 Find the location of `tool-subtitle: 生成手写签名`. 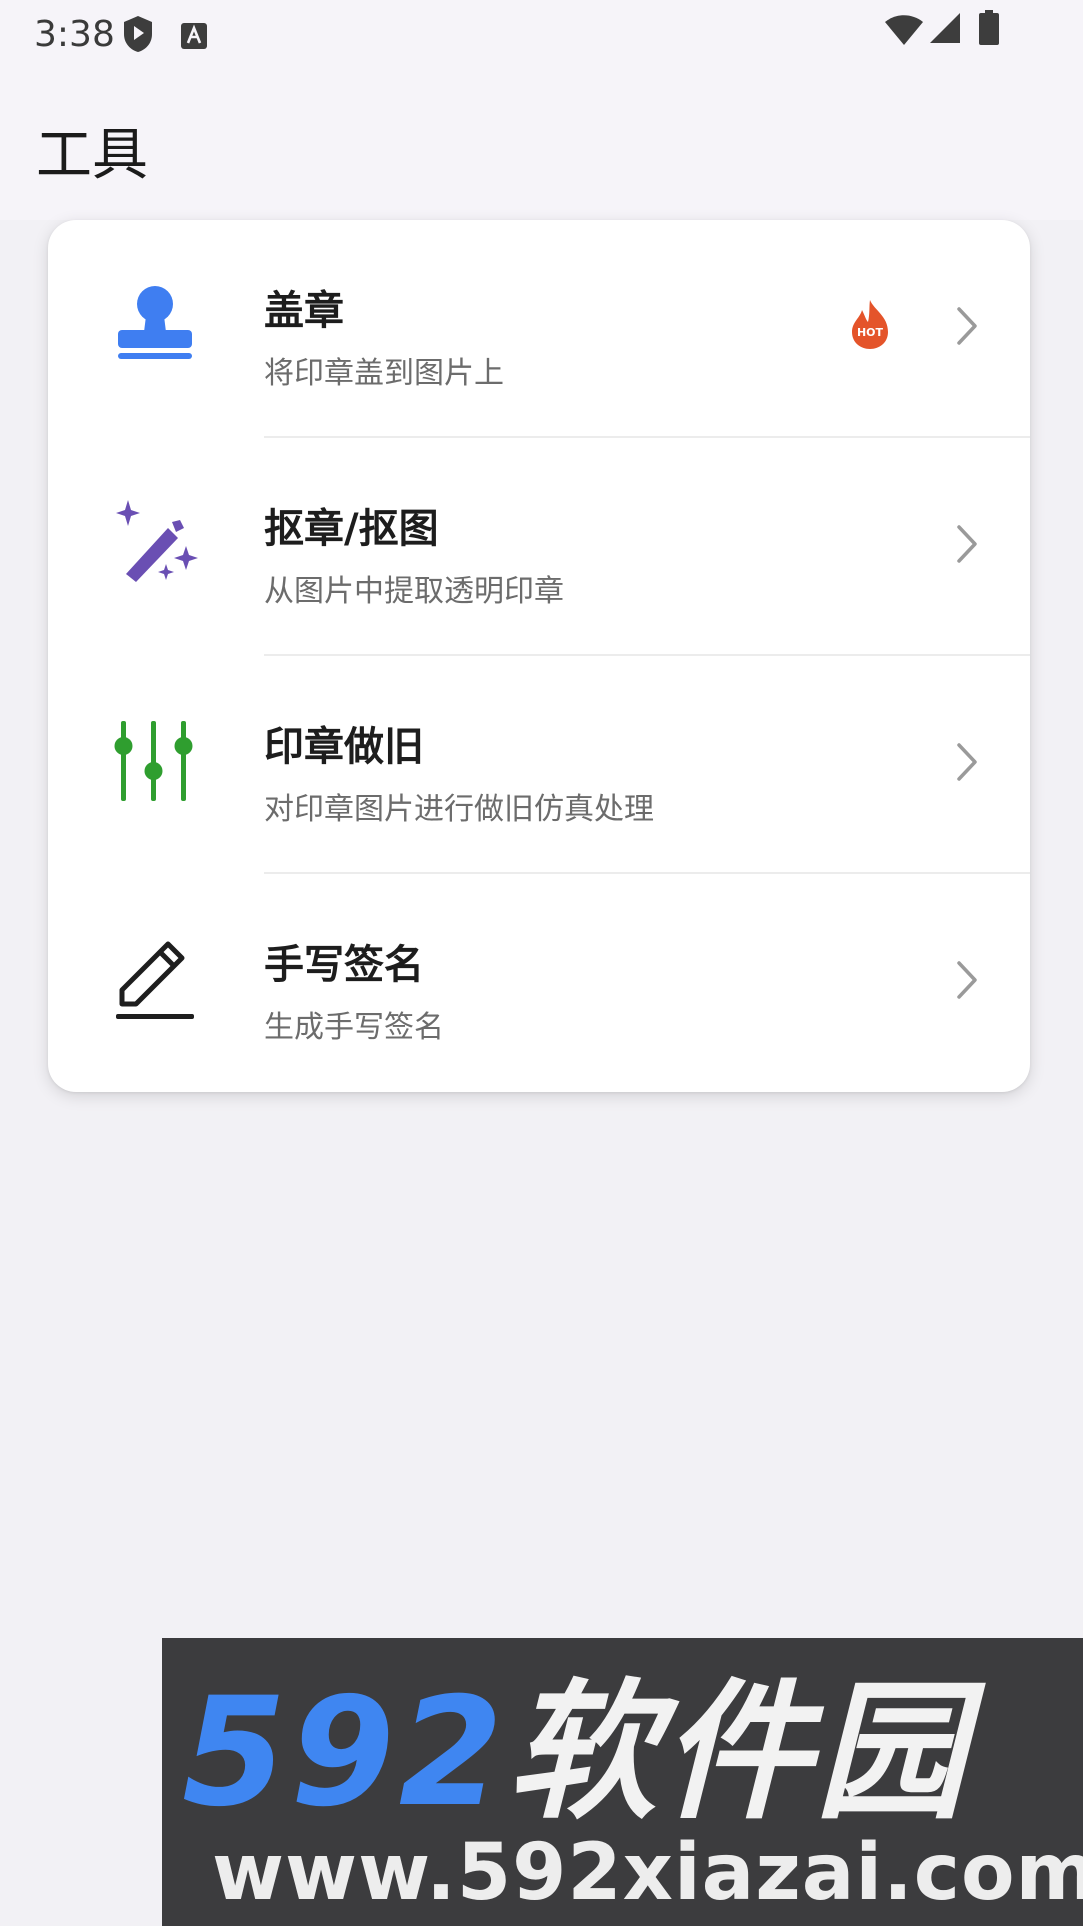

tool-subtitle: 生成手写签名 is located at coordinates (354, 1027).